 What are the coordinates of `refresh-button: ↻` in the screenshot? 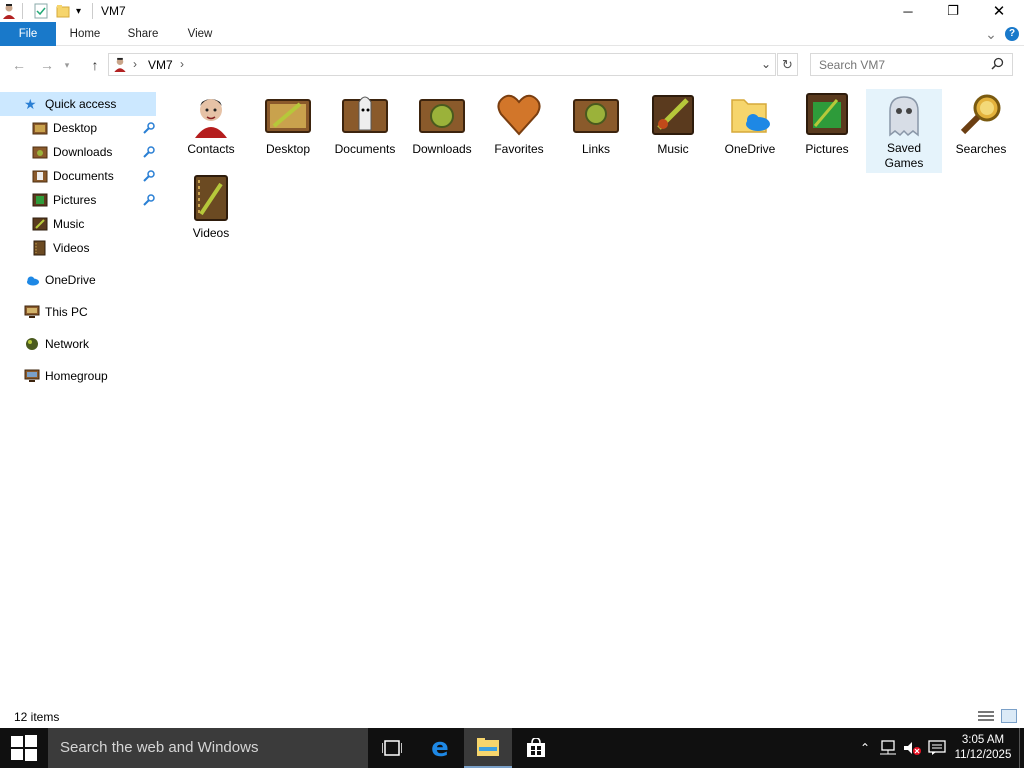 It's located at (787, 64).